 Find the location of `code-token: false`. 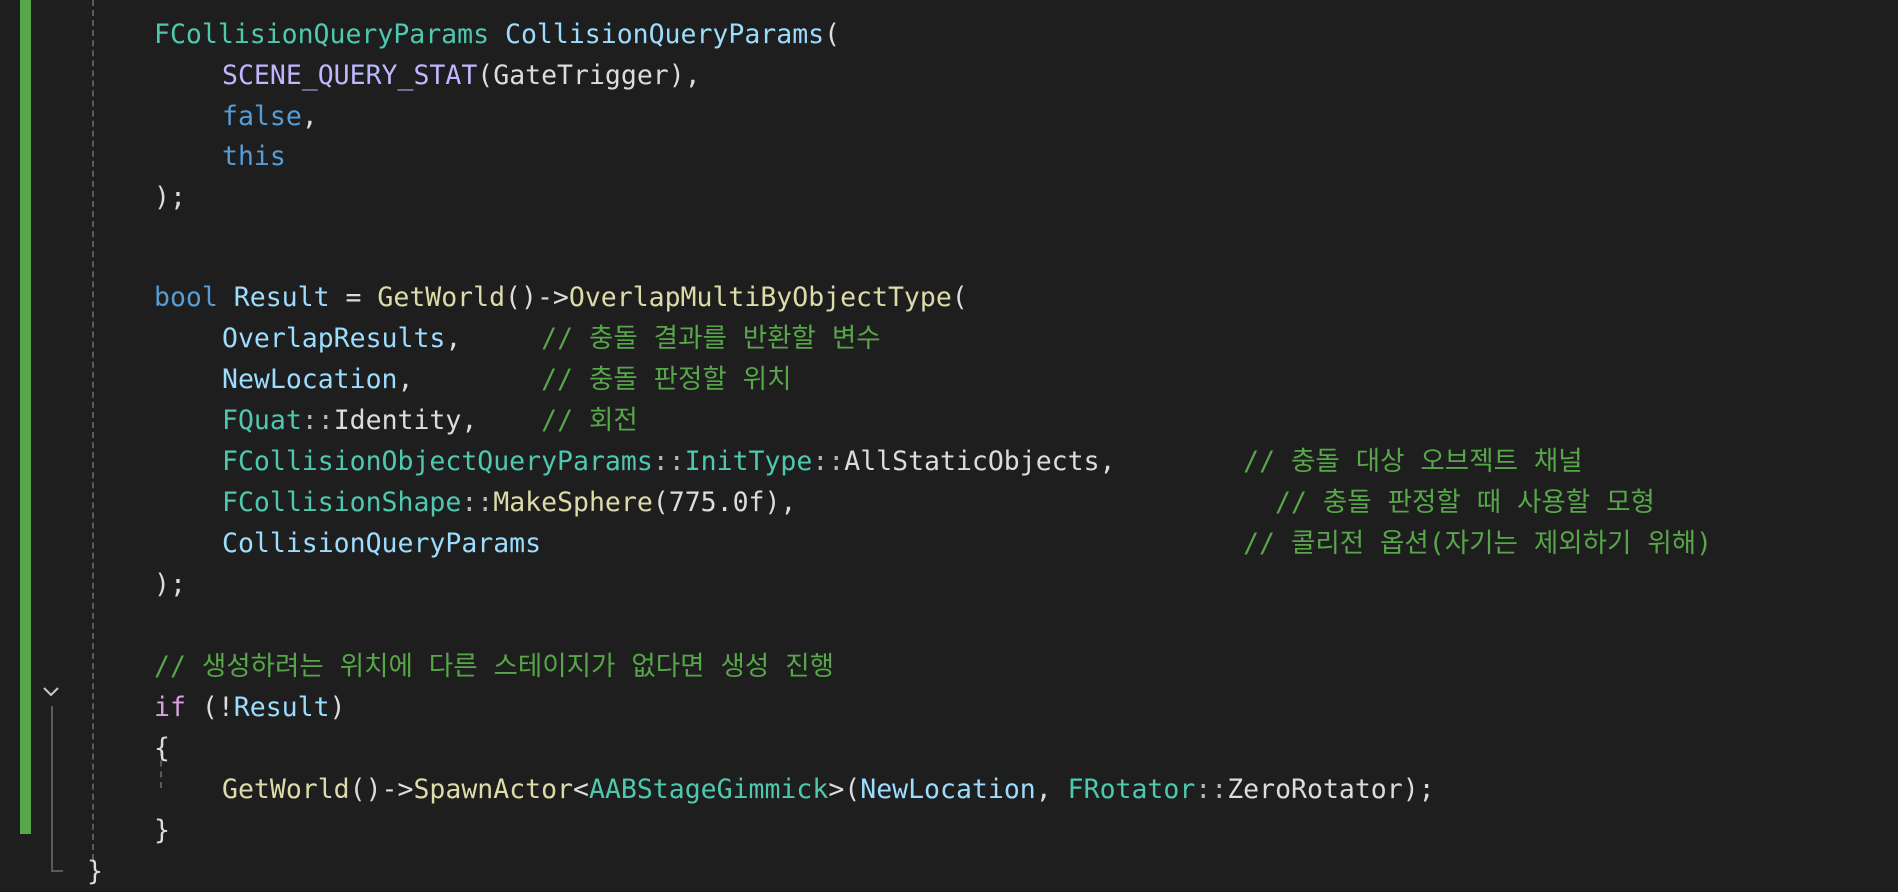

code-token: false is located at coordinates (262, 116).